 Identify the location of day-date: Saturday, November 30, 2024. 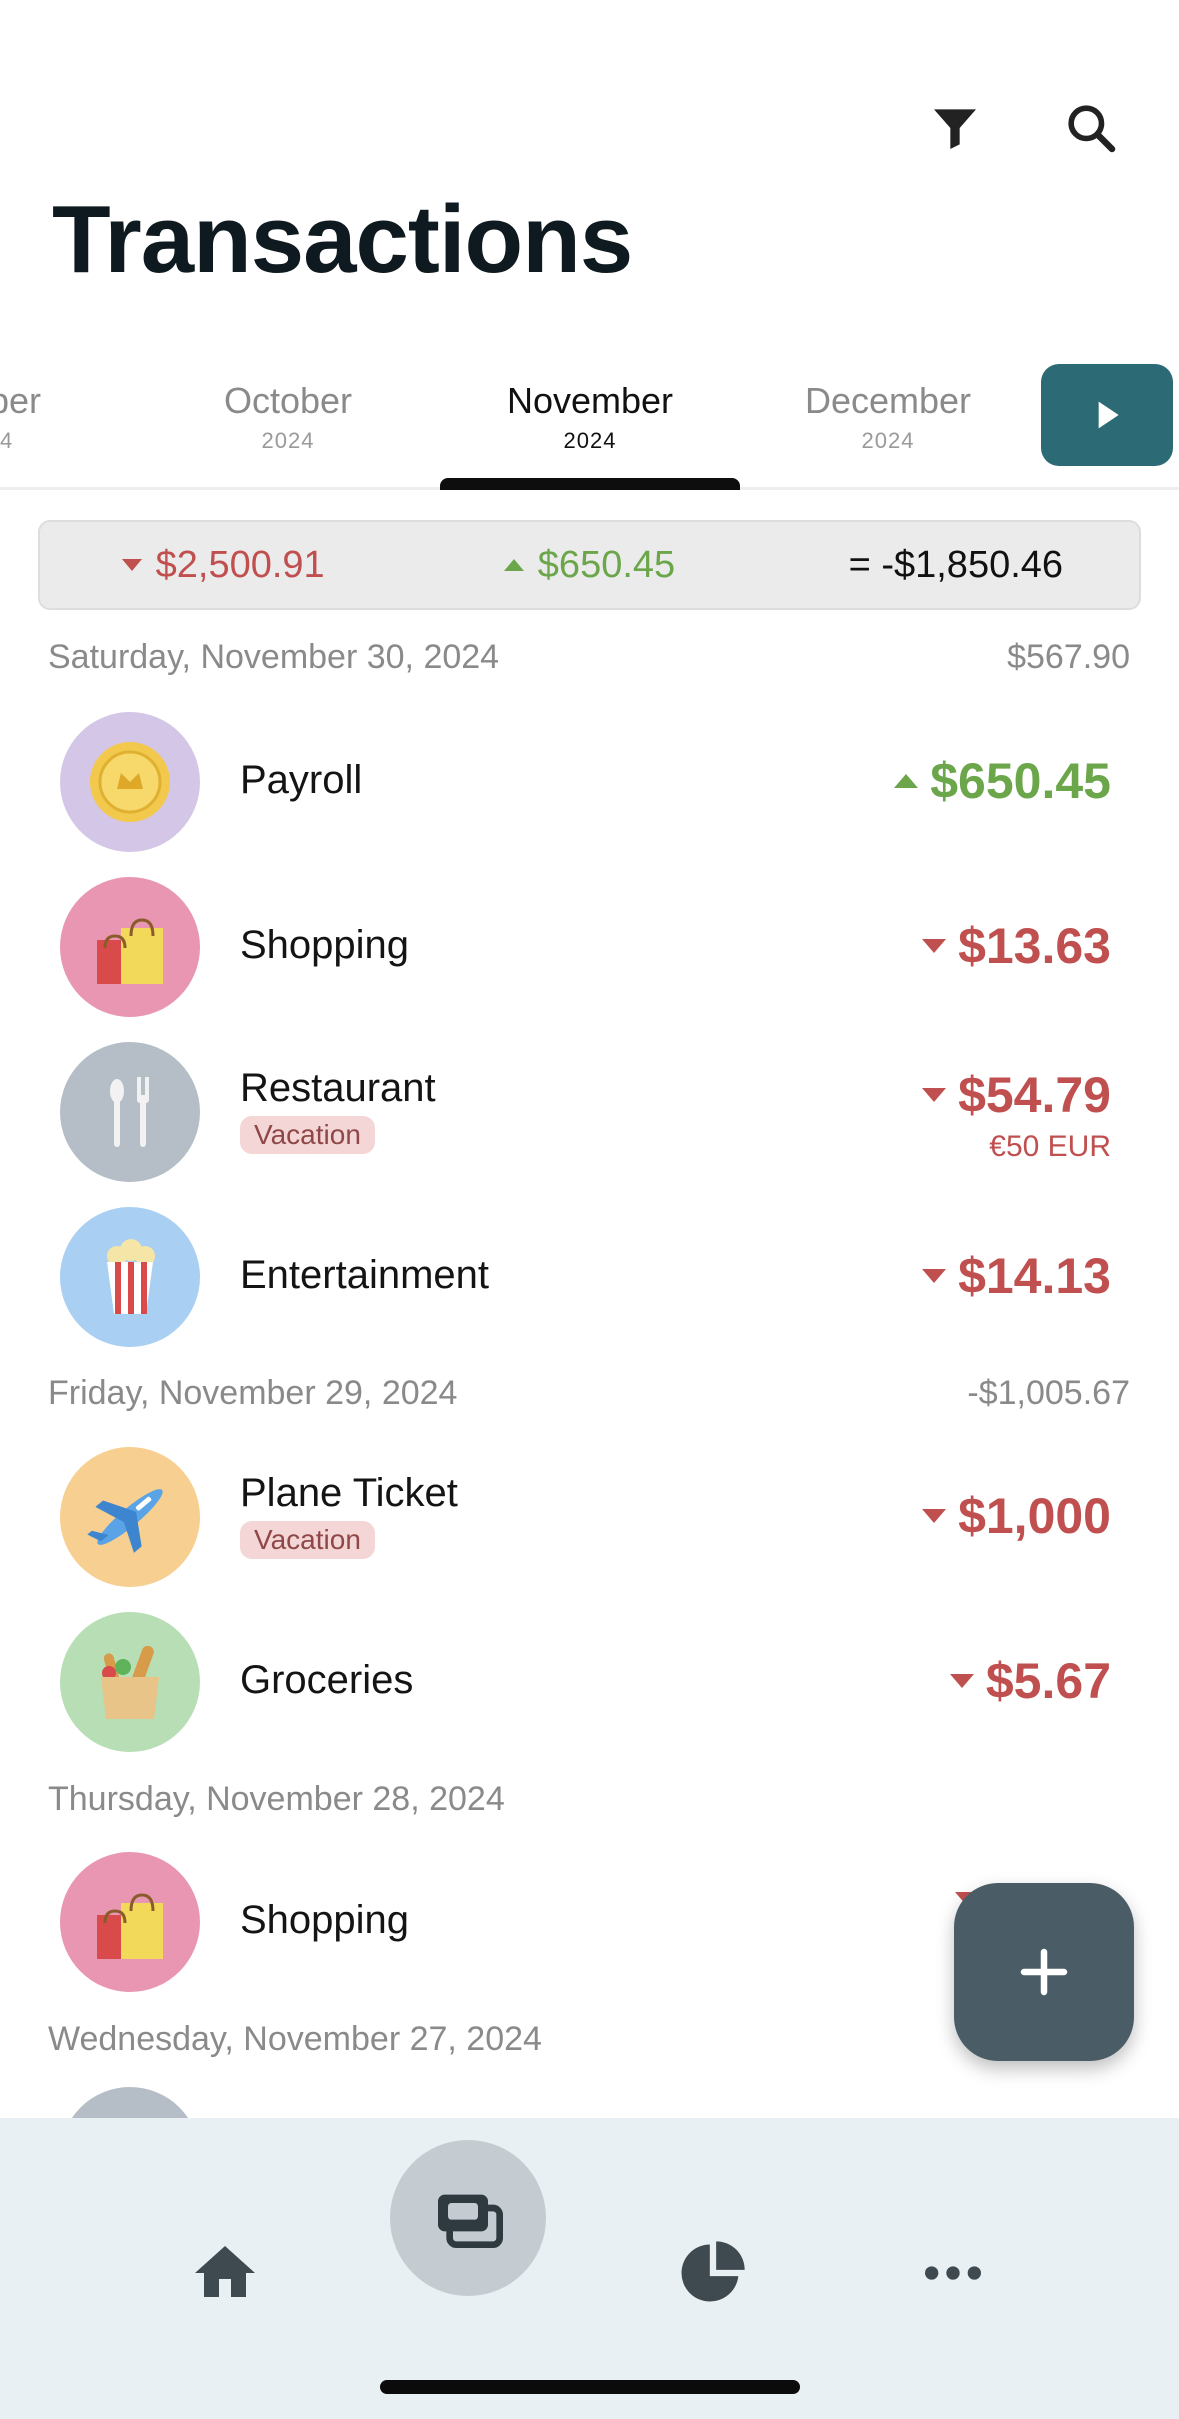
(274, 657).